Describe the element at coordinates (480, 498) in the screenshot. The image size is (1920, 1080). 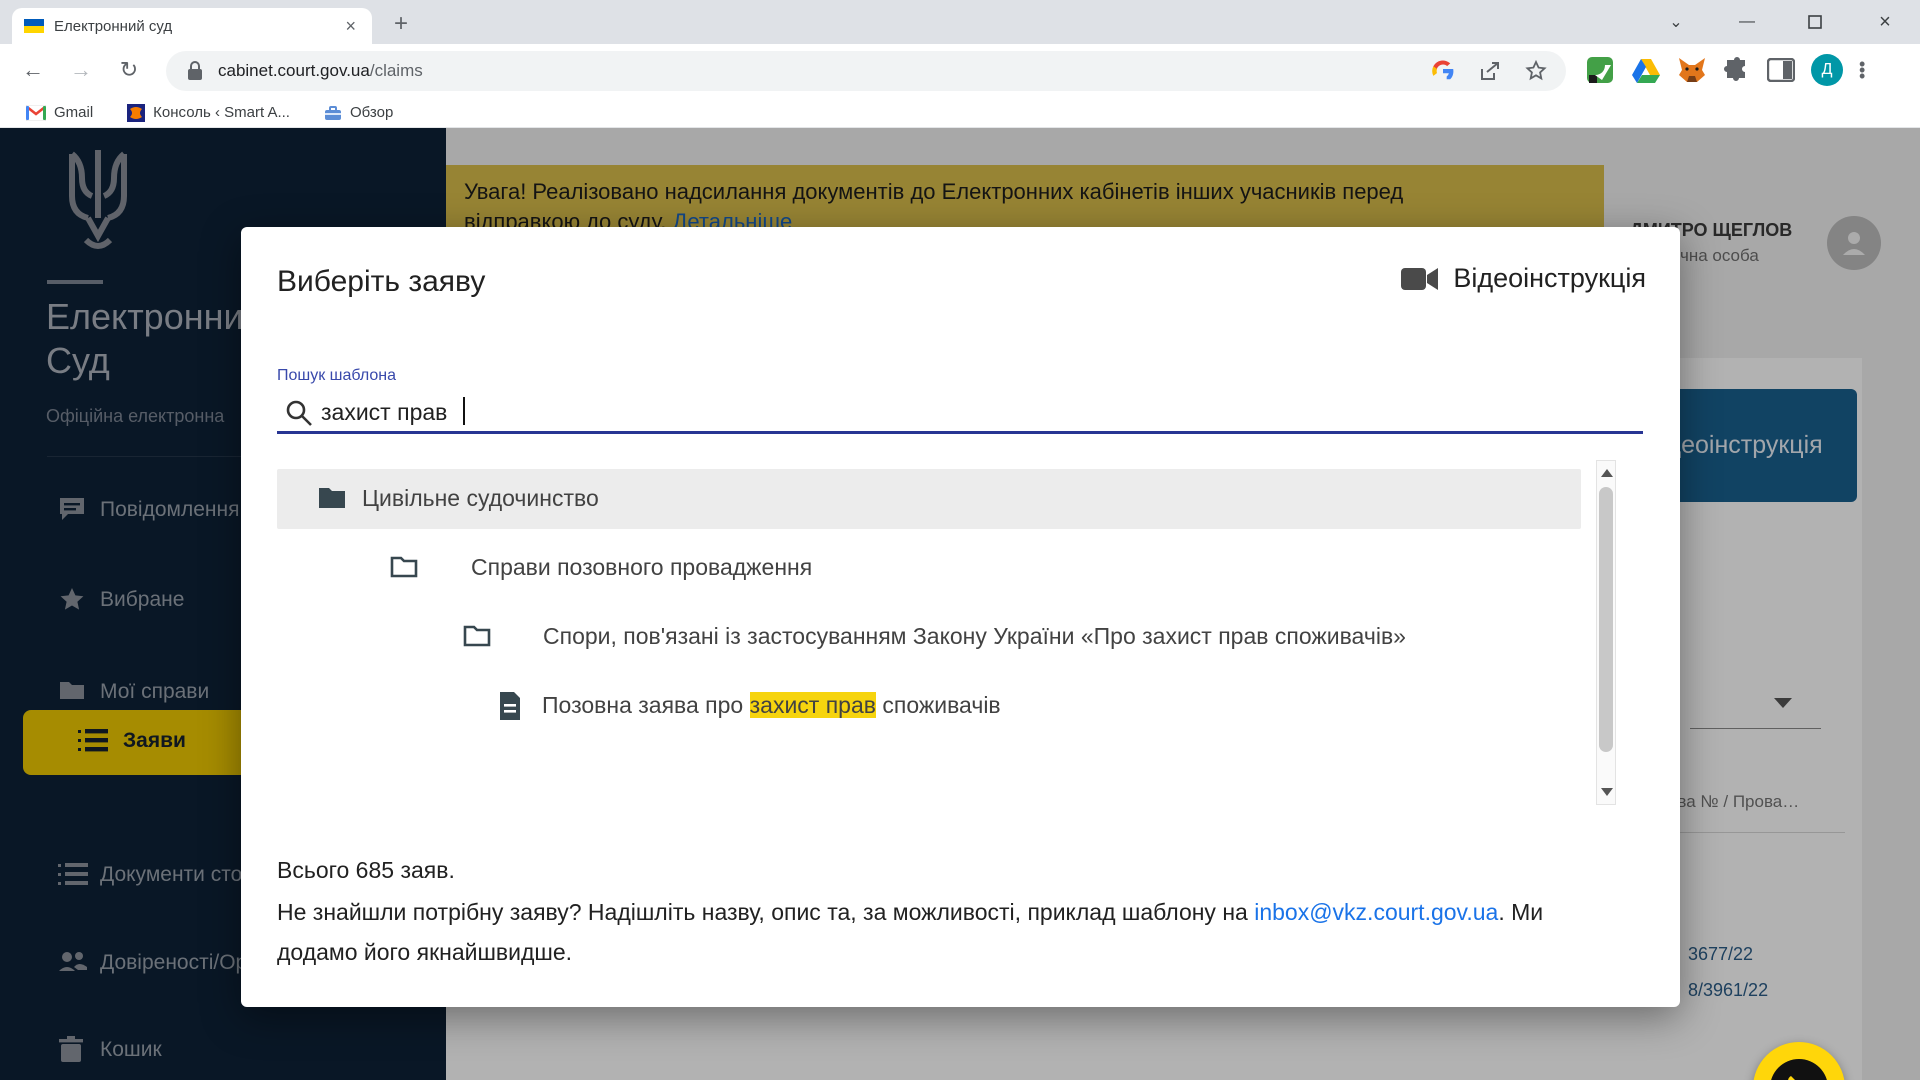
I see `tree-node-label: Цивільне судочинство` at that location.